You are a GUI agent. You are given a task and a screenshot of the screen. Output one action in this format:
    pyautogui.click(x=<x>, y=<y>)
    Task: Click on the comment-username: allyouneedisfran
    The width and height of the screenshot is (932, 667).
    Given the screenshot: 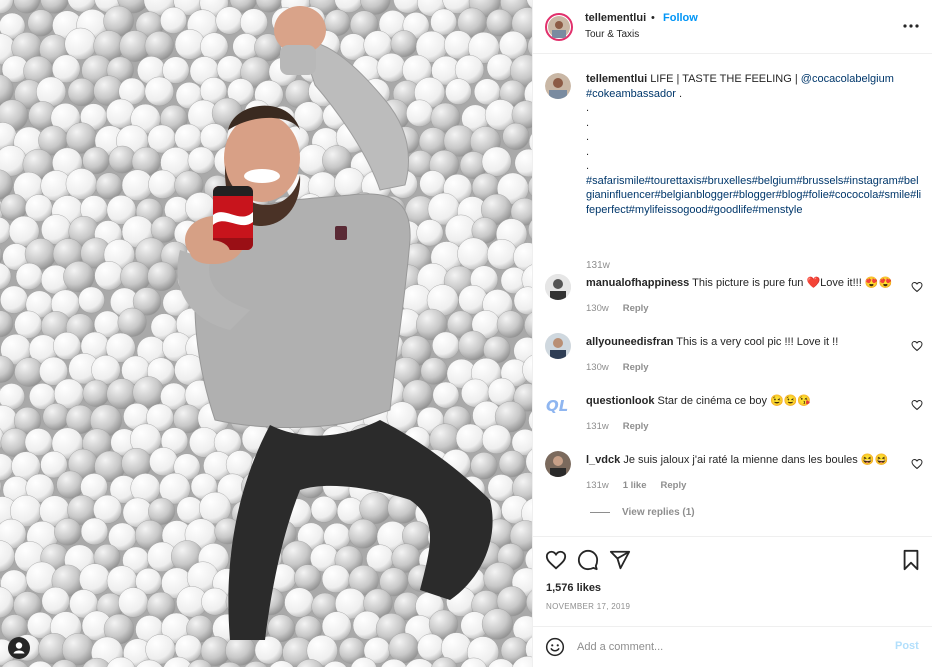 What is the action you would take?
    pyautogui.click(x=629, y=342)
    